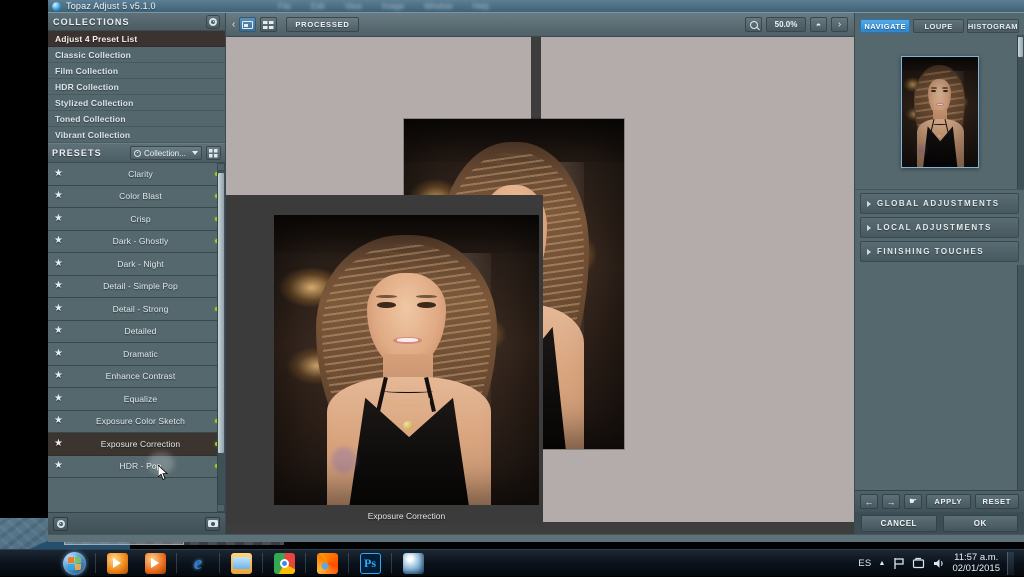 This screenshot has width=1024, height=577. I want to click on preset-row: ★ Detail - Strong, so click(136, 309).